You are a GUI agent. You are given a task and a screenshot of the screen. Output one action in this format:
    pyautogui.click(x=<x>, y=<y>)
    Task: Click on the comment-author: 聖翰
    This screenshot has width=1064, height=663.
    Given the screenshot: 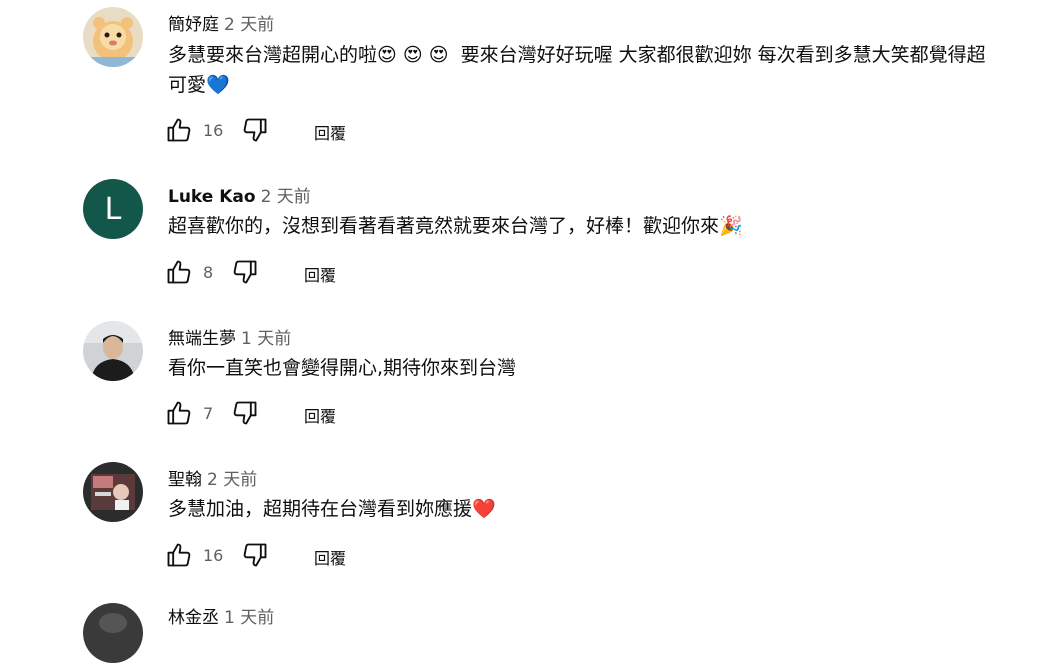 What is the action you would take?
    pyautogui.click(x=185, y=480)
    